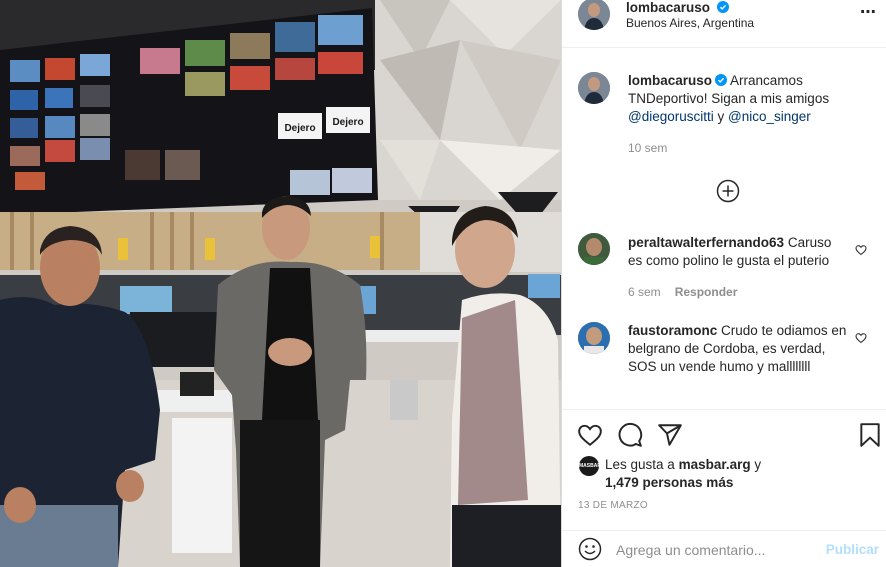 The image size is (886, 567). What do you see at coordinates (672, 330) in the screenshot?
I see `comment-2-username: faustoramonc` at bounding box center [672, 330].